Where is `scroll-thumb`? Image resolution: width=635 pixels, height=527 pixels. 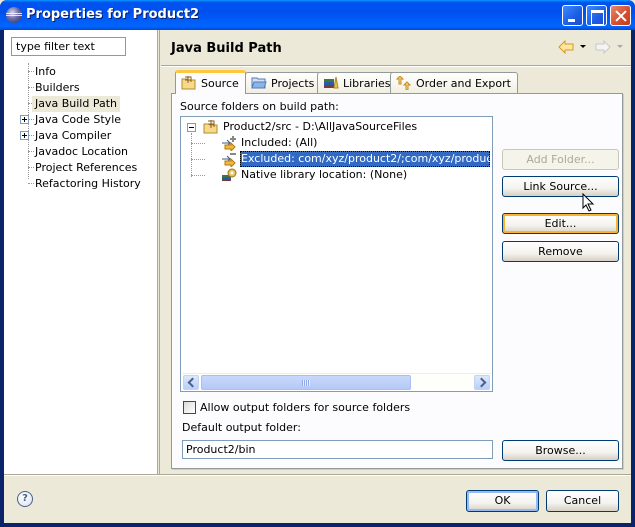 scroll-thumb is located at coordinates (306, 382).